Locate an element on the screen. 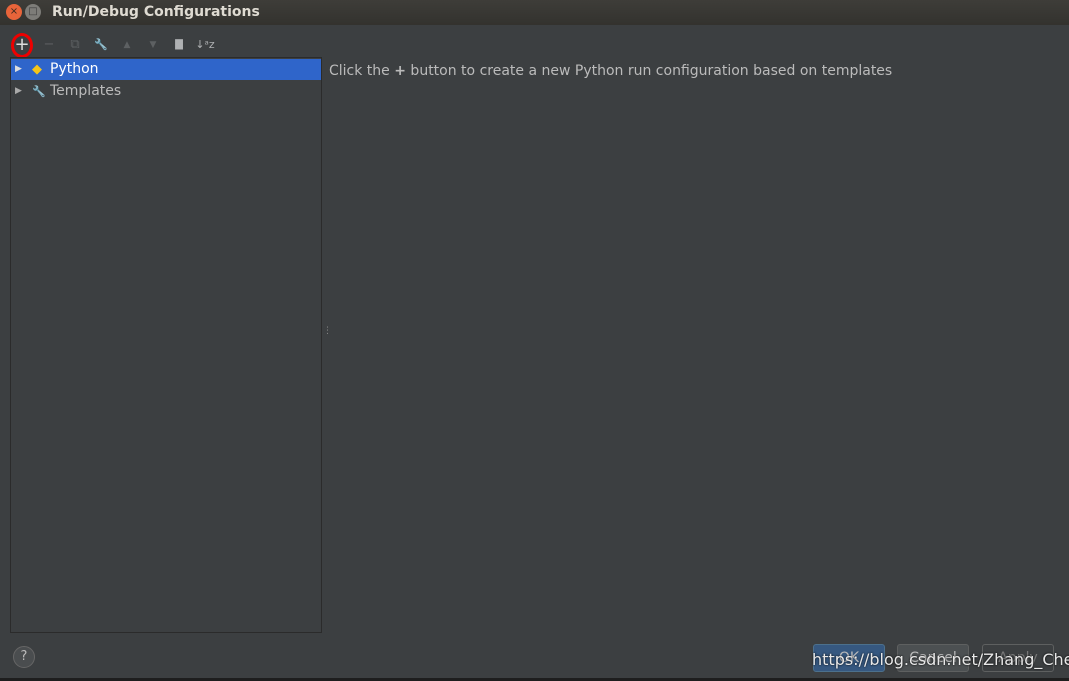 The image size is (1069, 681). copy-icon: ⧉ is located at coordinates (75, 45).